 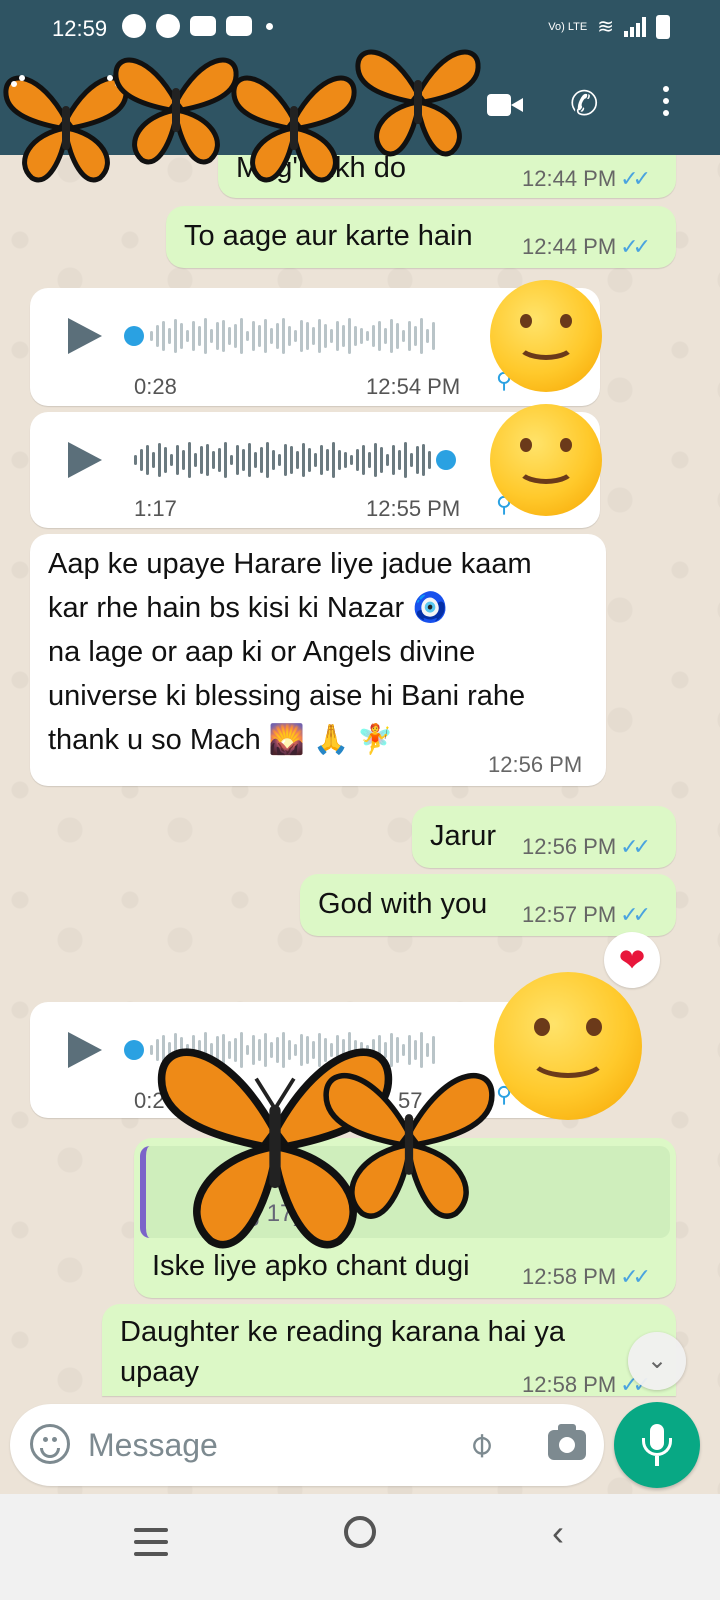 I want to click on message-bubble-outgoing: God with you 12:57 PM ✓✓, so click(x=488, y=905).